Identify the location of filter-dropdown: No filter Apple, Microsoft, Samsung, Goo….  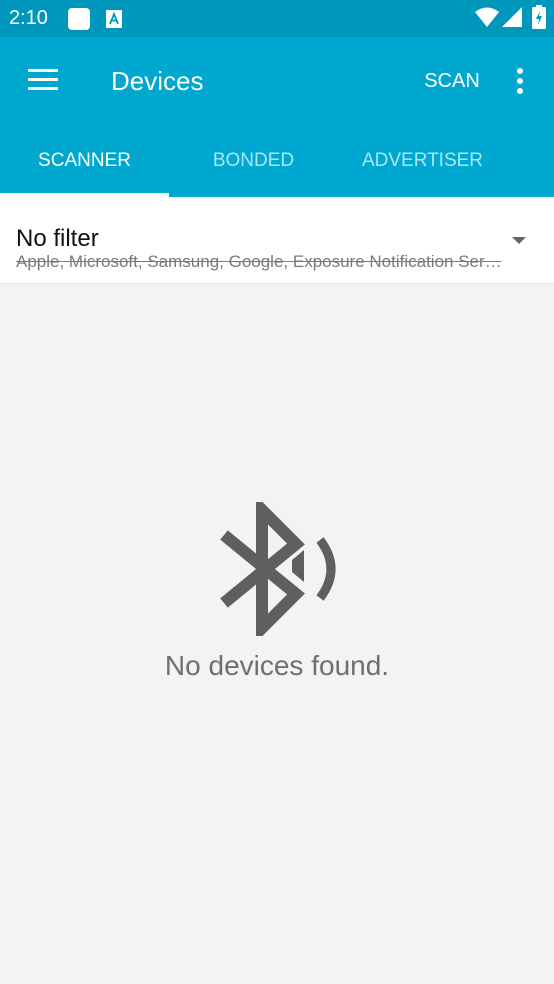
(277, 240).